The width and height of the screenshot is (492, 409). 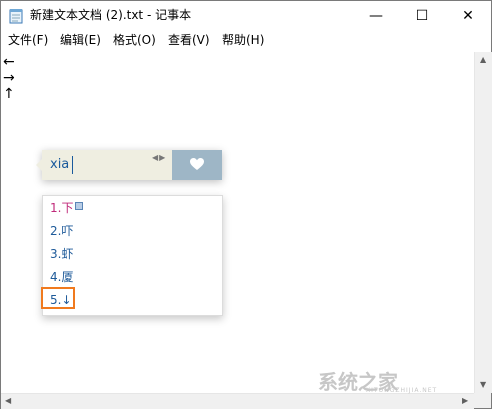 I want to click on menu-file: 文件(F), so click(x=28, y=40).